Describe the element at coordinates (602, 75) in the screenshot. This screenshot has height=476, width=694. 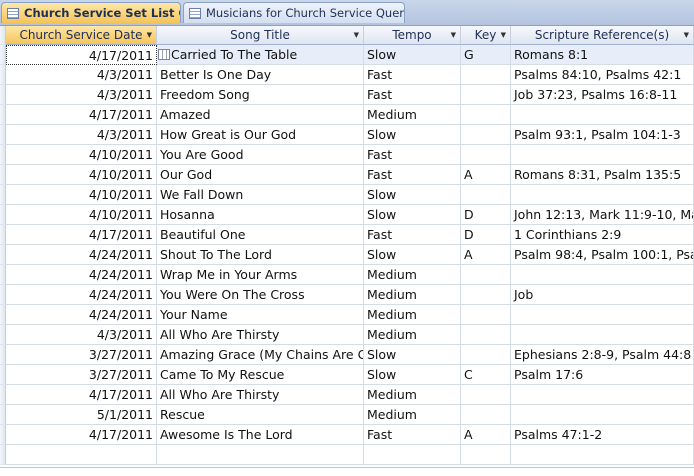
I see `scripture-cell: Psalms 84:10, Psalms 42:1` at that location.